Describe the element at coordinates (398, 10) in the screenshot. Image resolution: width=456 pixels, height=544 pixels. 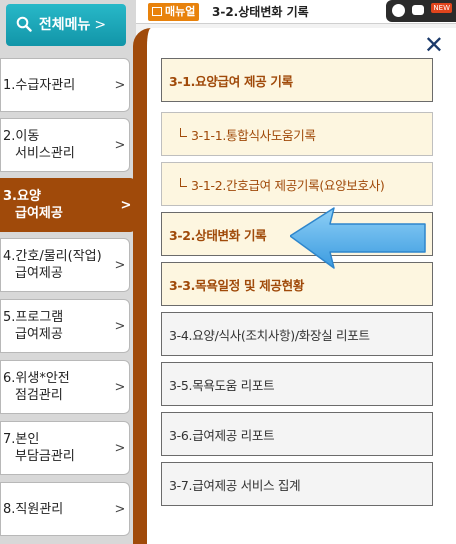
I see `clock-icon` at that location.